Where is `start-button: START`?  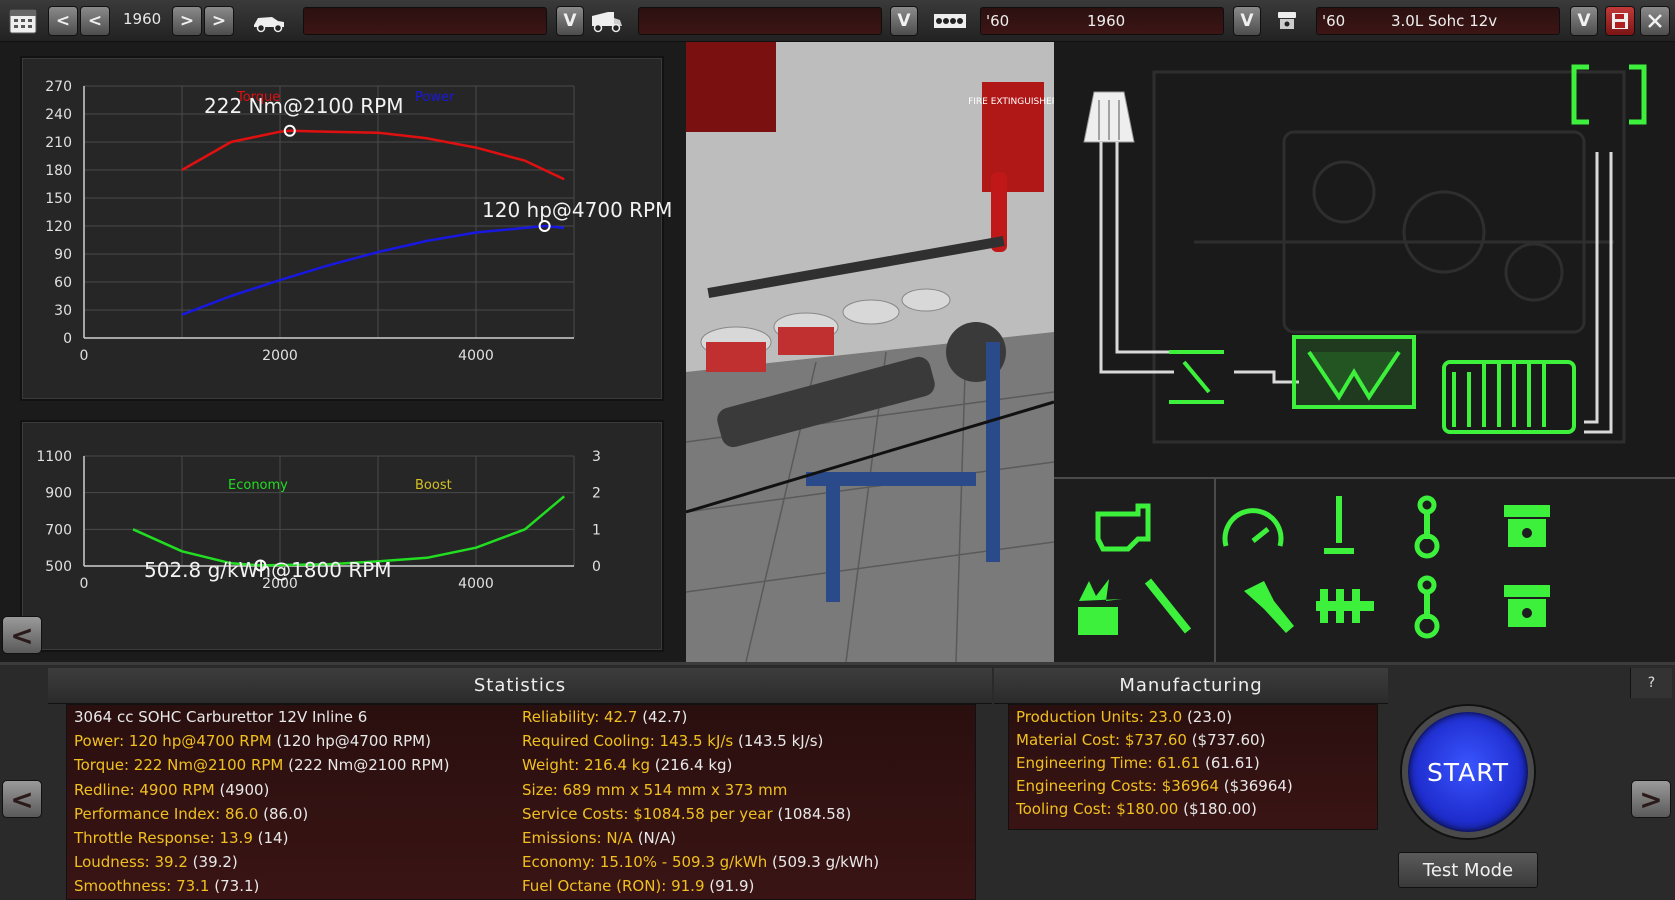
start-button: START is located at coordinates (1468, 772).